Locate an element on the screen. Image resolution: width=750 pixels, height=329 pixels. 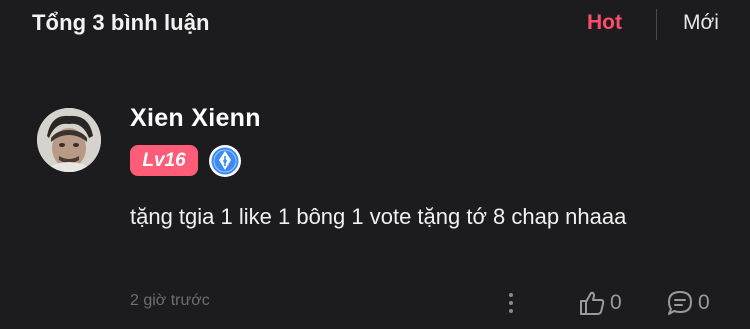
like-button: 0 is located at coordinates (600, 303).